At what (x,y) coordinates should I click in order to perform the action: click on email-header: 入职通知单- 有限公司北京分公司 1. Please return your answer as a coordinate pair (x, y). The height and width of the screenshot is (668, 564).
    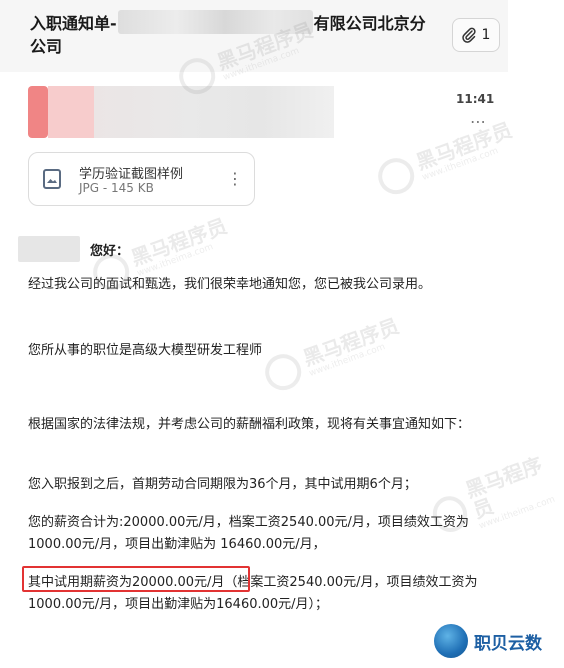
    Looking at the image, I should click on (254, 36).